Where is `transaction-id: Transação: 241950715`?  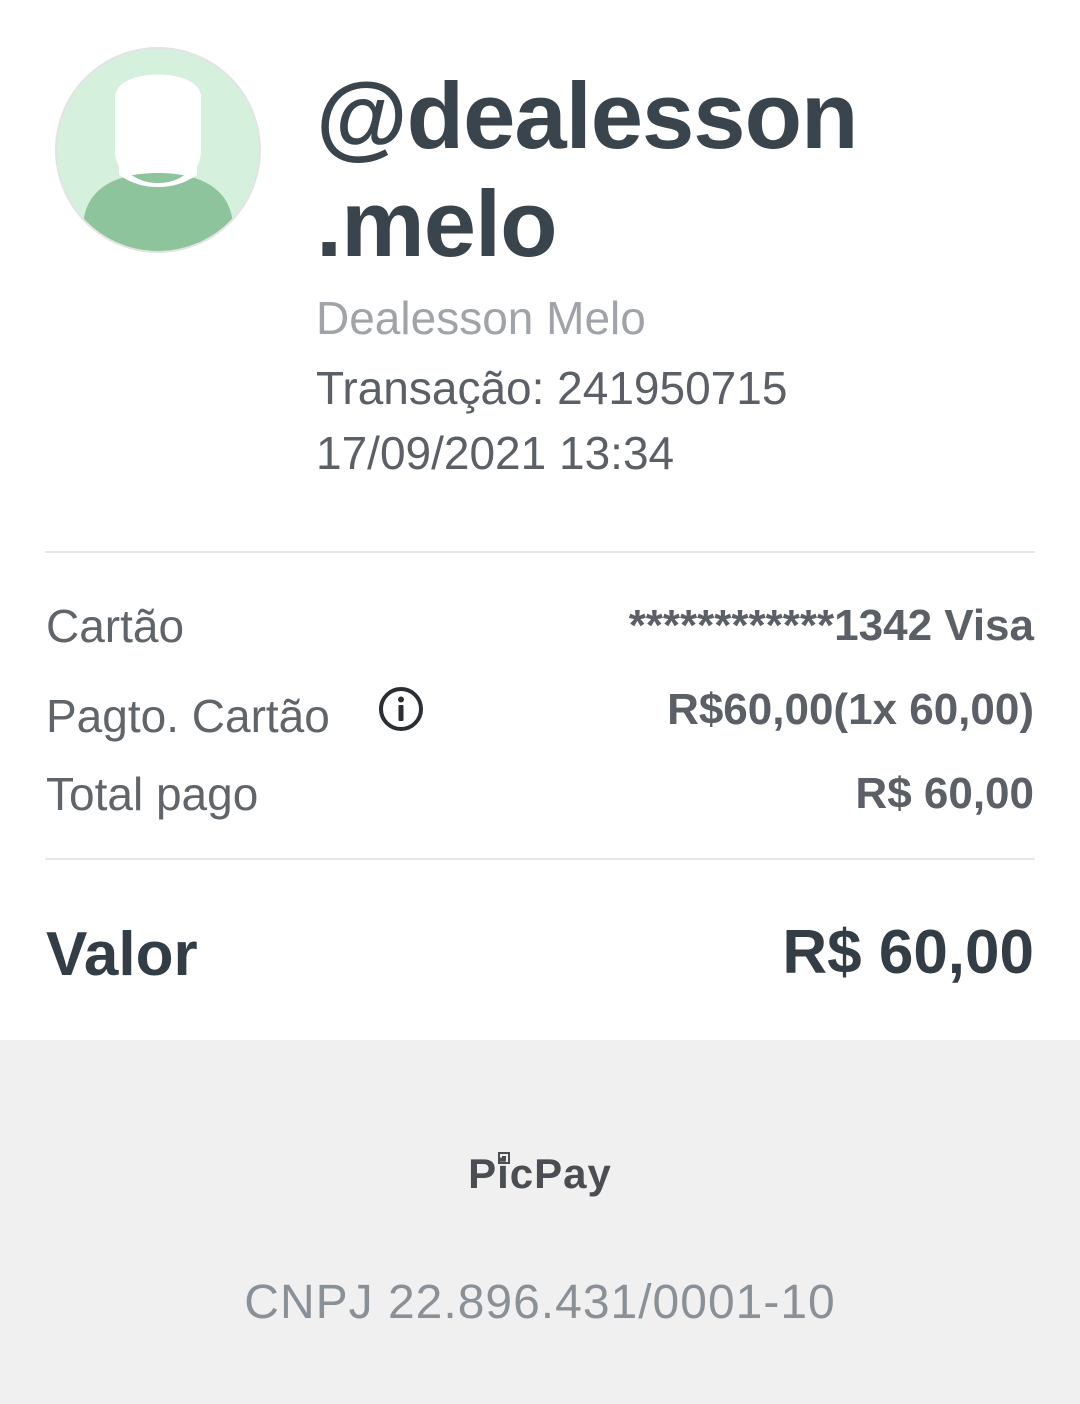
transaction-id: Transação: 241950715 is located at coordinates (552, 388).